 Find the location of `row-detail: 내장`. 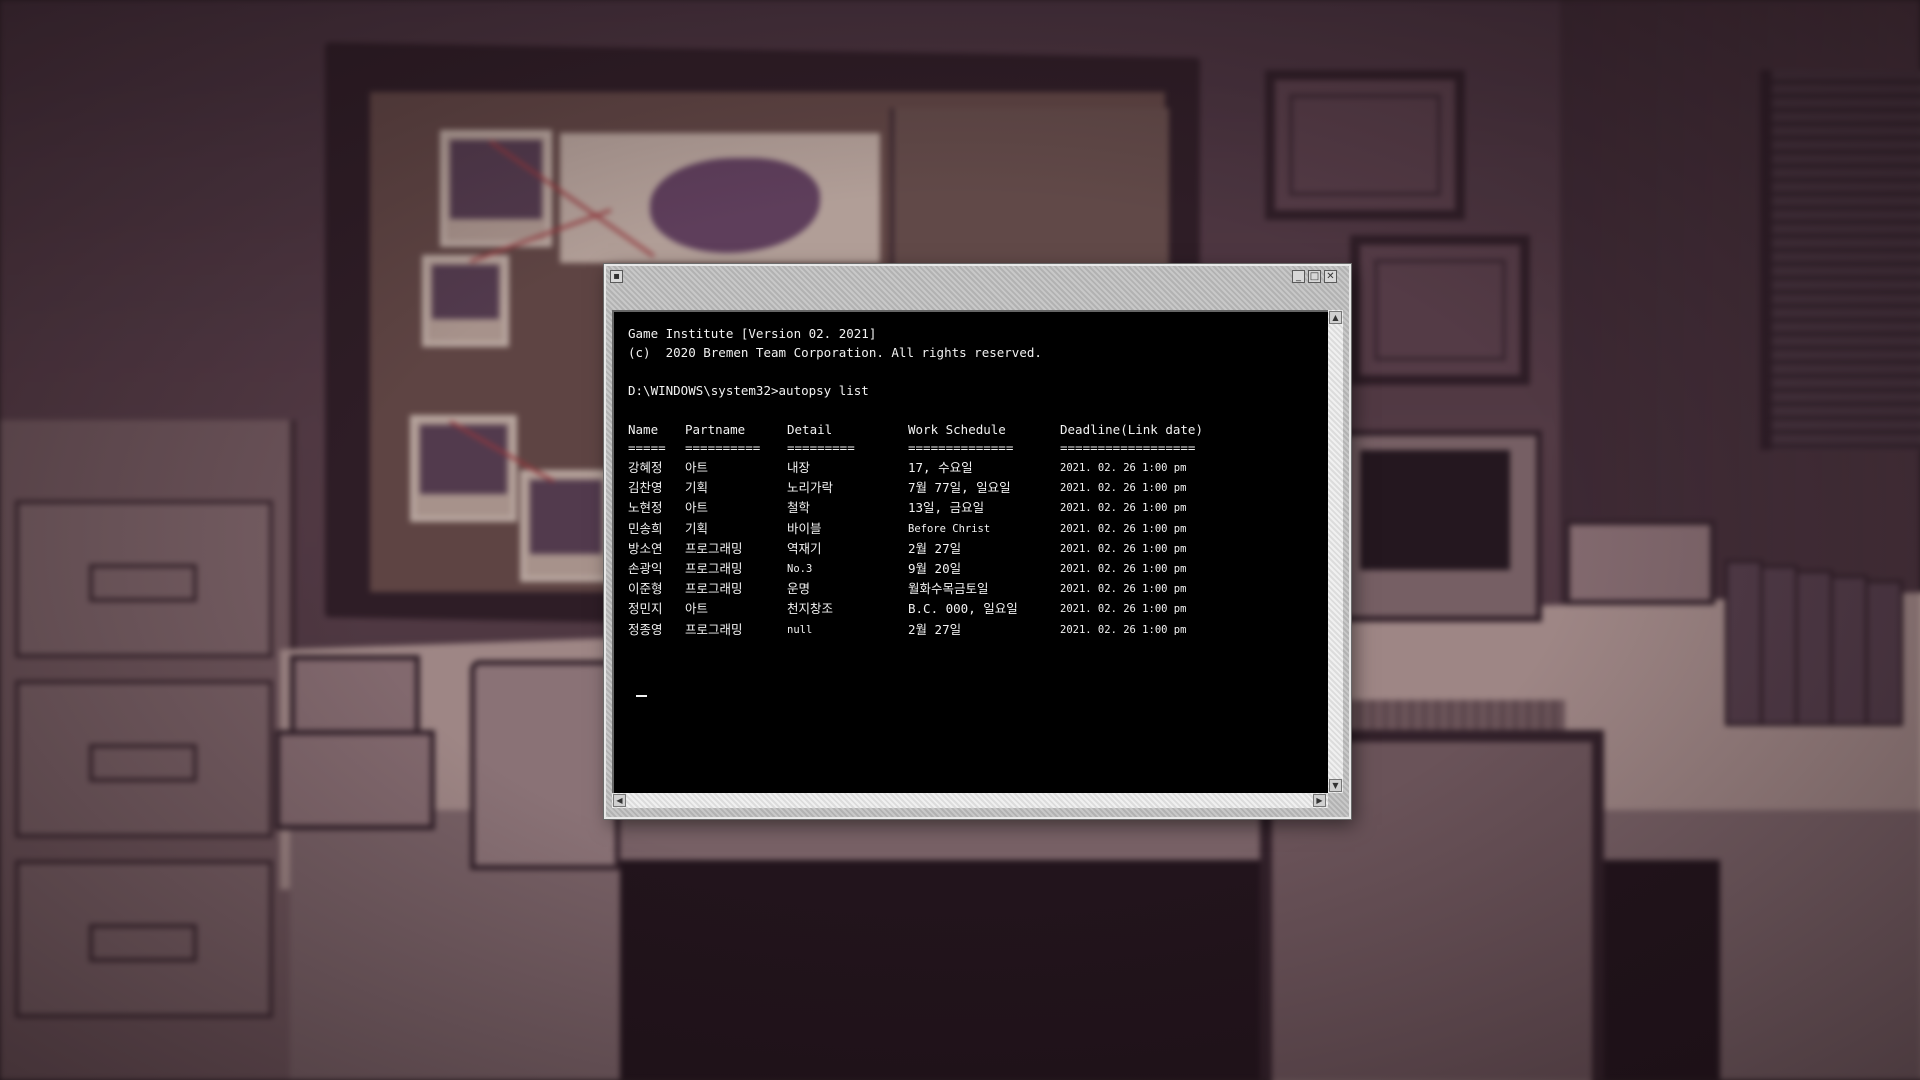

row-detail: 내장 is located at coordinates (799, 467).